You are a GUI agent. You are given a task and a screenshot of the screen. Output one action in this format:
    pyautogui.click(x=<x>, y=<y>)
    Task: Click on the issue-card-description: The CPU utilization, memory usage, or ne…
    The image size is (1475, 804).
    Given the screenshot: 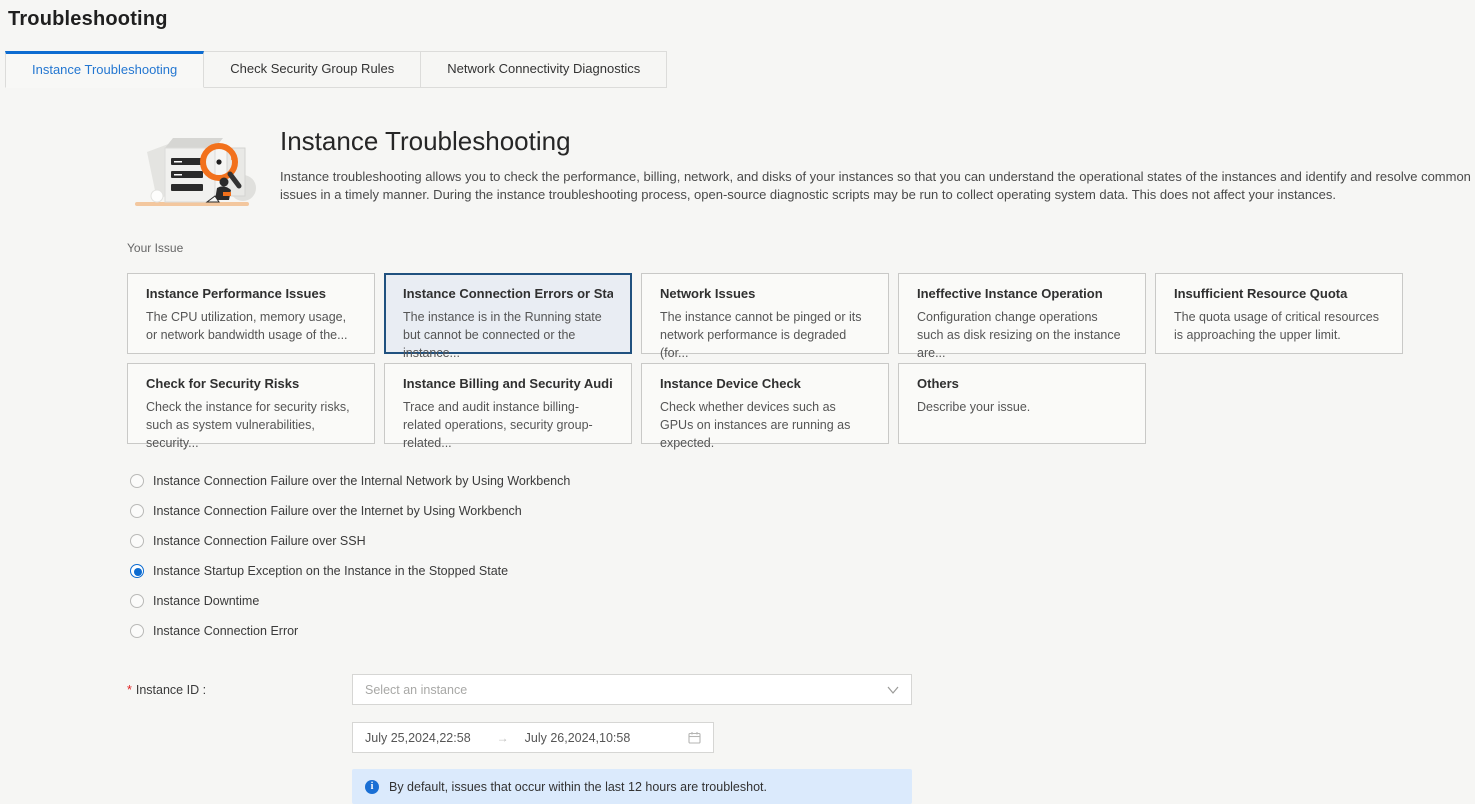 What is the action you would take?
    pyautogui.click(x=247, y=326)
    